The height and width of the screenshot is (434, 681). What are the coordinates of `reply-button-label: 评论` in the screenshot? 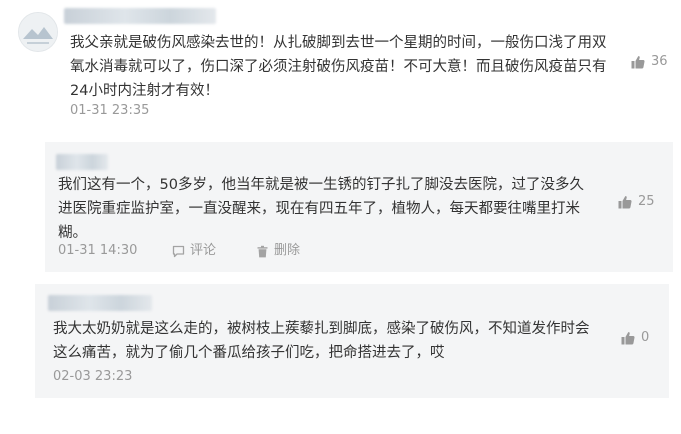 It's located at (203, 250).